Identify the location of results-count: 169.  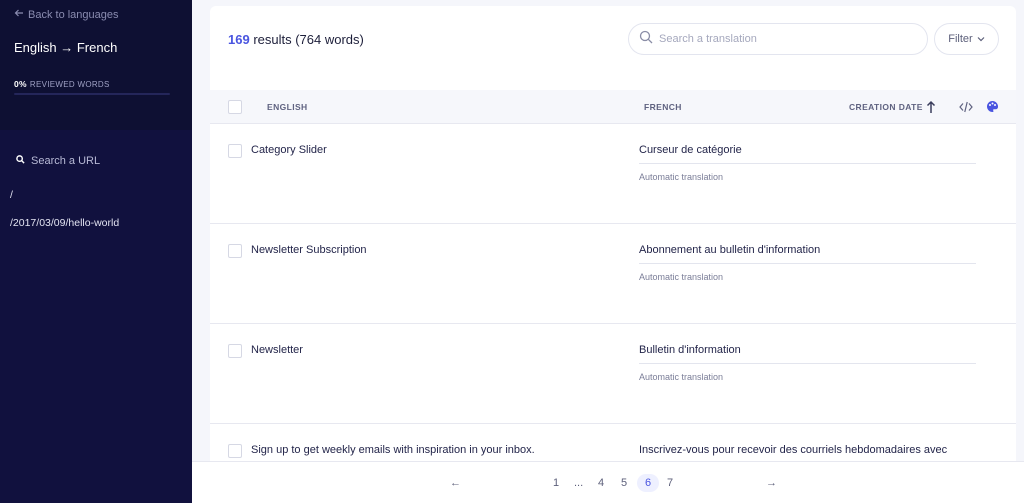
(239, 39).